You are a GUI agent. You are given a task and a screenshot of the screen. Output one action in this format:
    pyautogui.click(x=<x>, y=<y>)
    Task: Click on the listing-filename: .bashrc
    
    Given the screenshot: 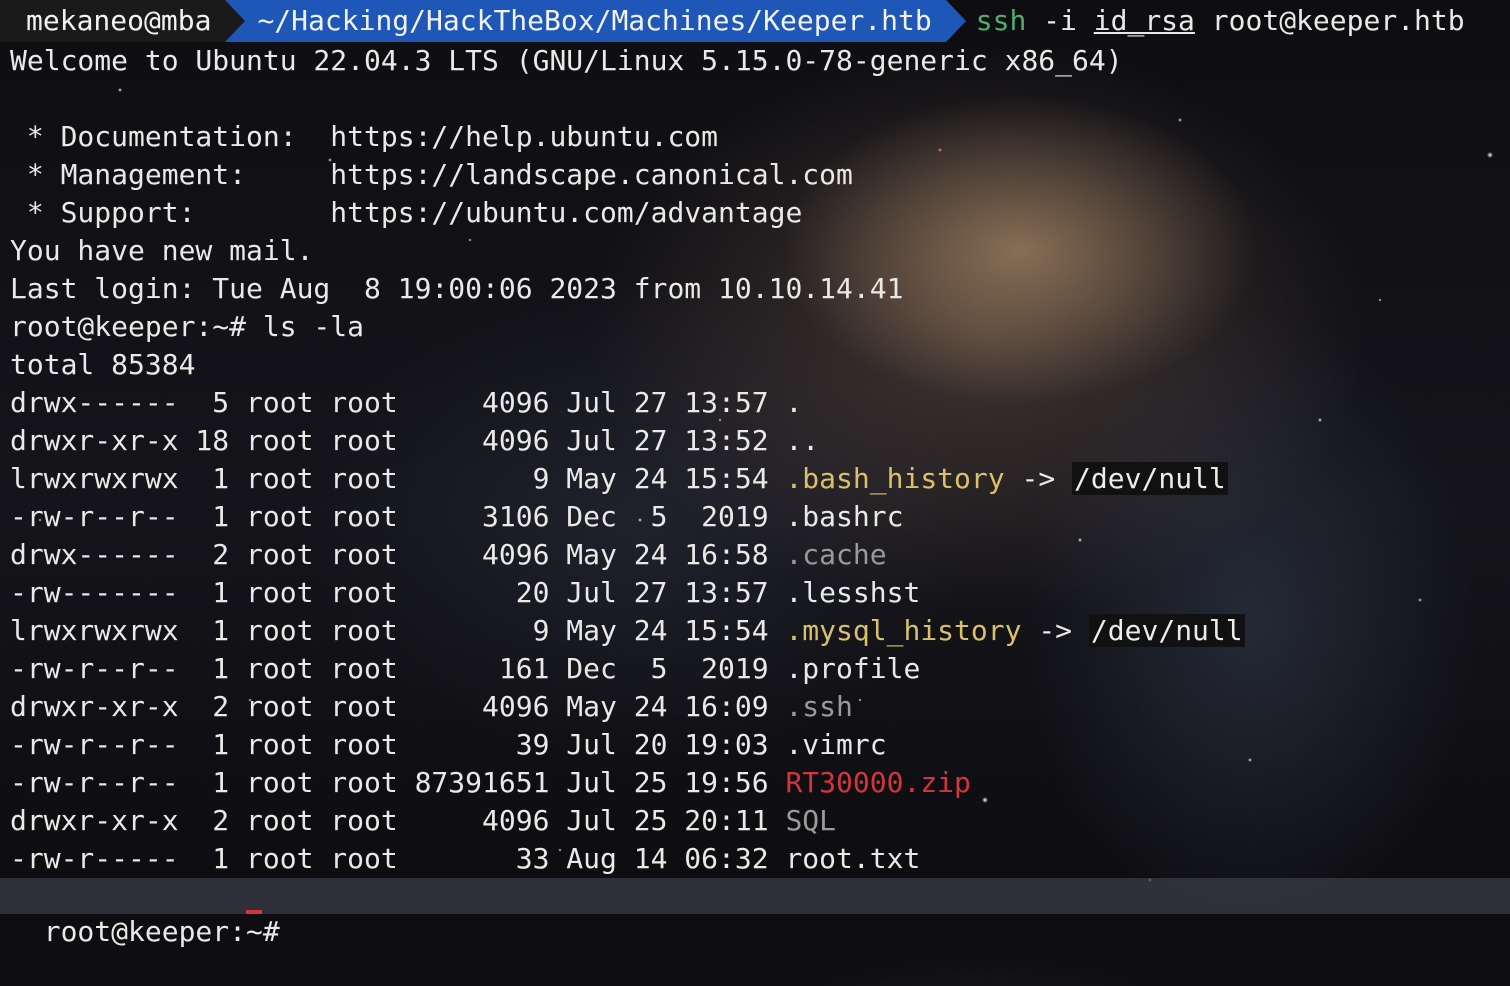 What is the action you would take?
    pyautogui.click(x=844, y=516)
    